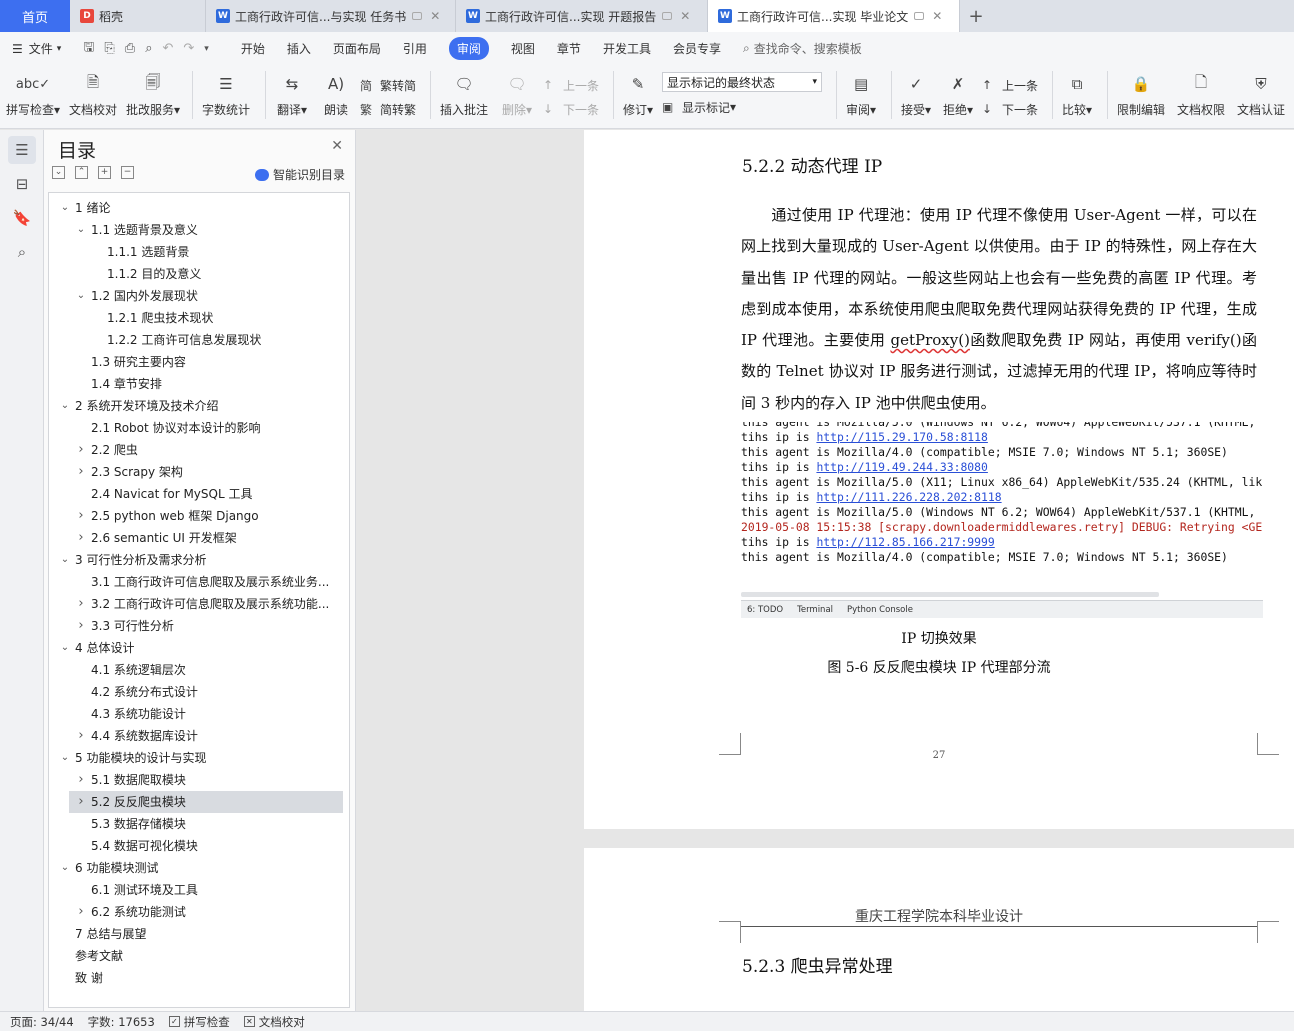  Describe the element at coordinates (199, 296) in the screenshot. I see `toc-item: ⌄ 1.2 国内外发展现状` at that location.